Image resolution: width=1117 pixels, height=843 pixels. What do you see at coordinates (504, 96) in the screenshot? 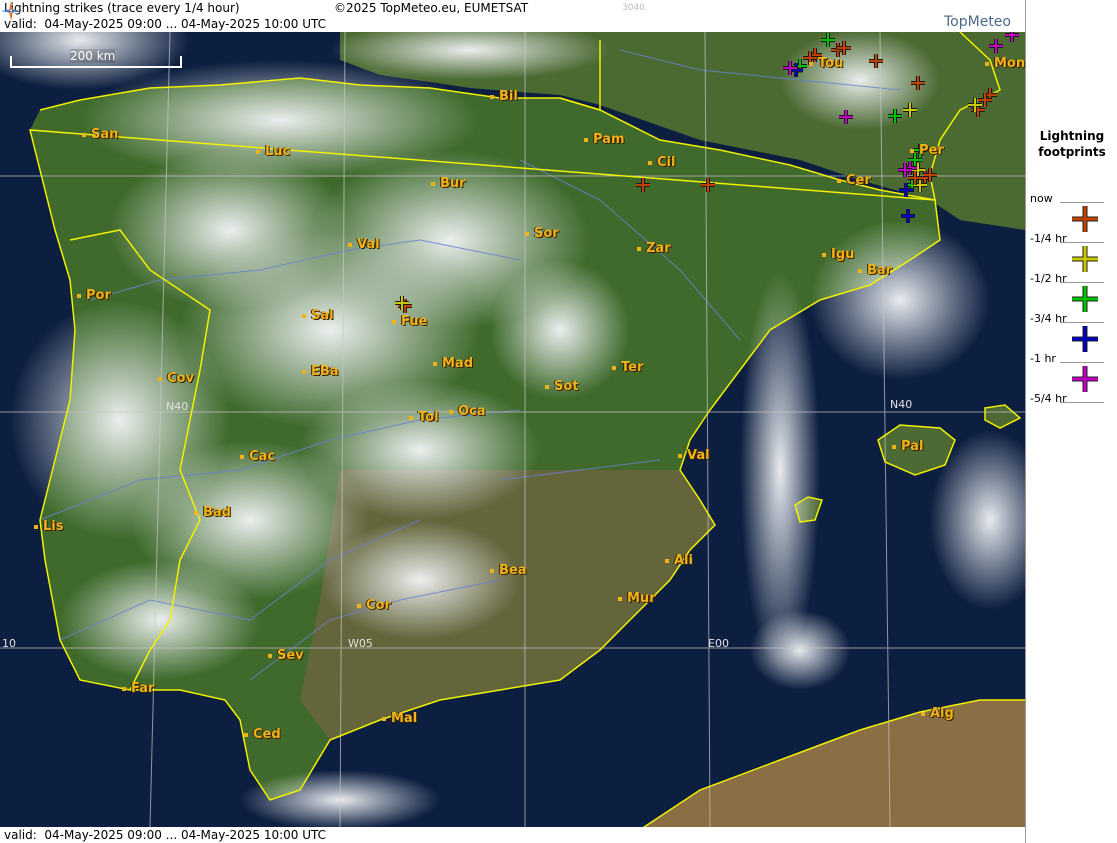
I see `city-label: Bil` at bounding box center [504, 96].